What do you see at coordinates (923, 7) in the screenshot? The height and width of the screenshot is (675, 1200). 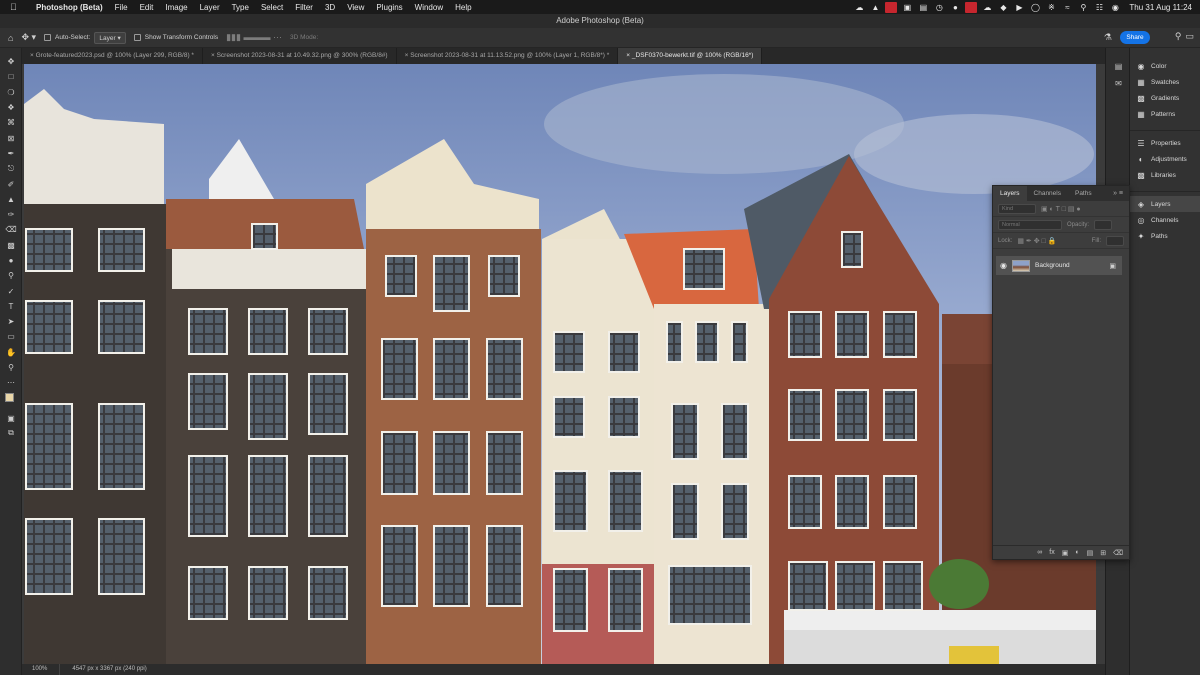 I see `tray-layers-icon: ▤` at bounding box center [923, 7].